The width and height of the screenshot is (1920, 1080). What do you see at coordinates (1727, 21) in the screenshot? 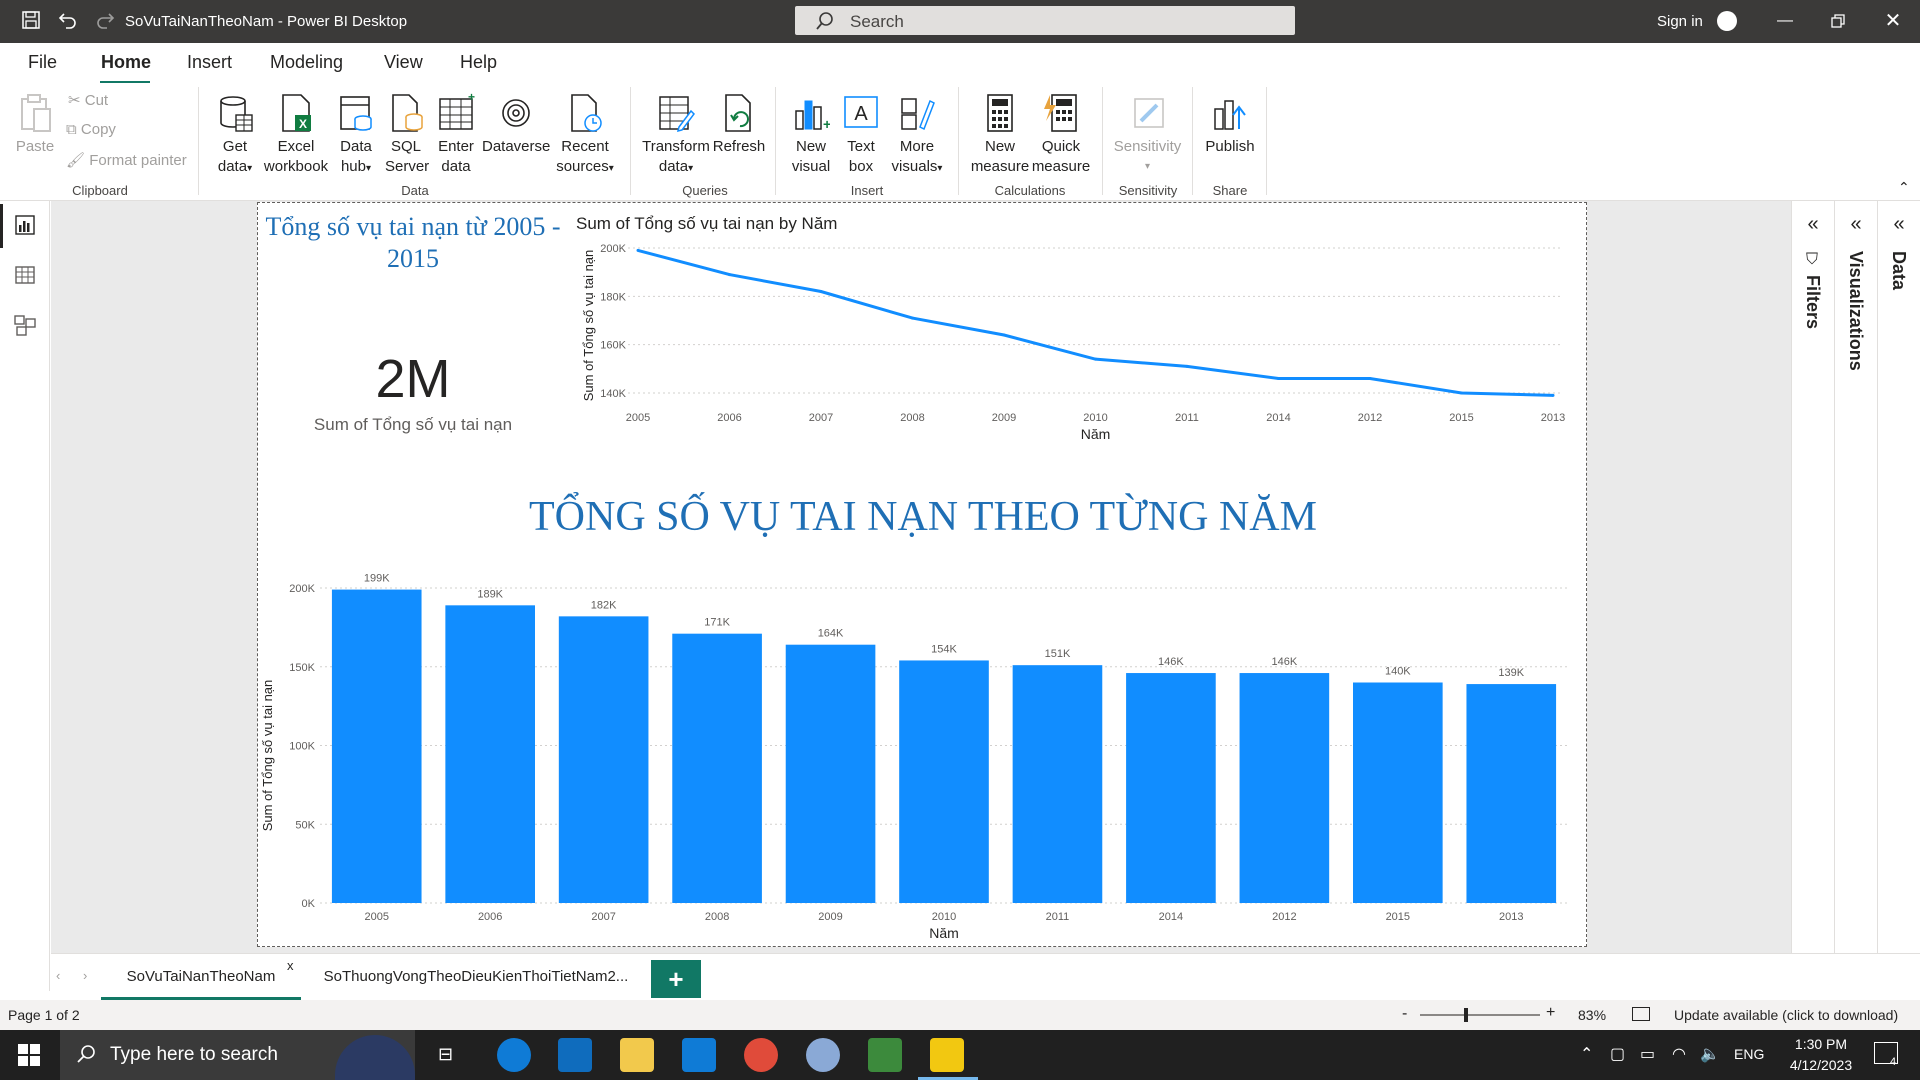
I see `avatar` at bounding box center [1727, 21].